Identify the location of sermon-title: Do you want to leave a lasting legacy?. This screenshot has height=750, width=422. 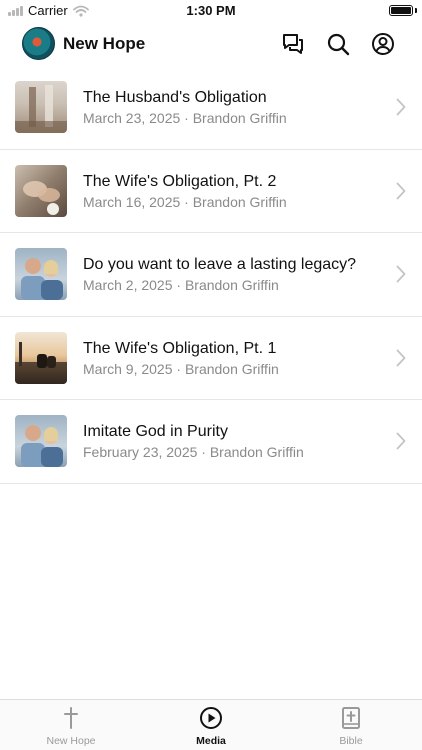
(220, 264).